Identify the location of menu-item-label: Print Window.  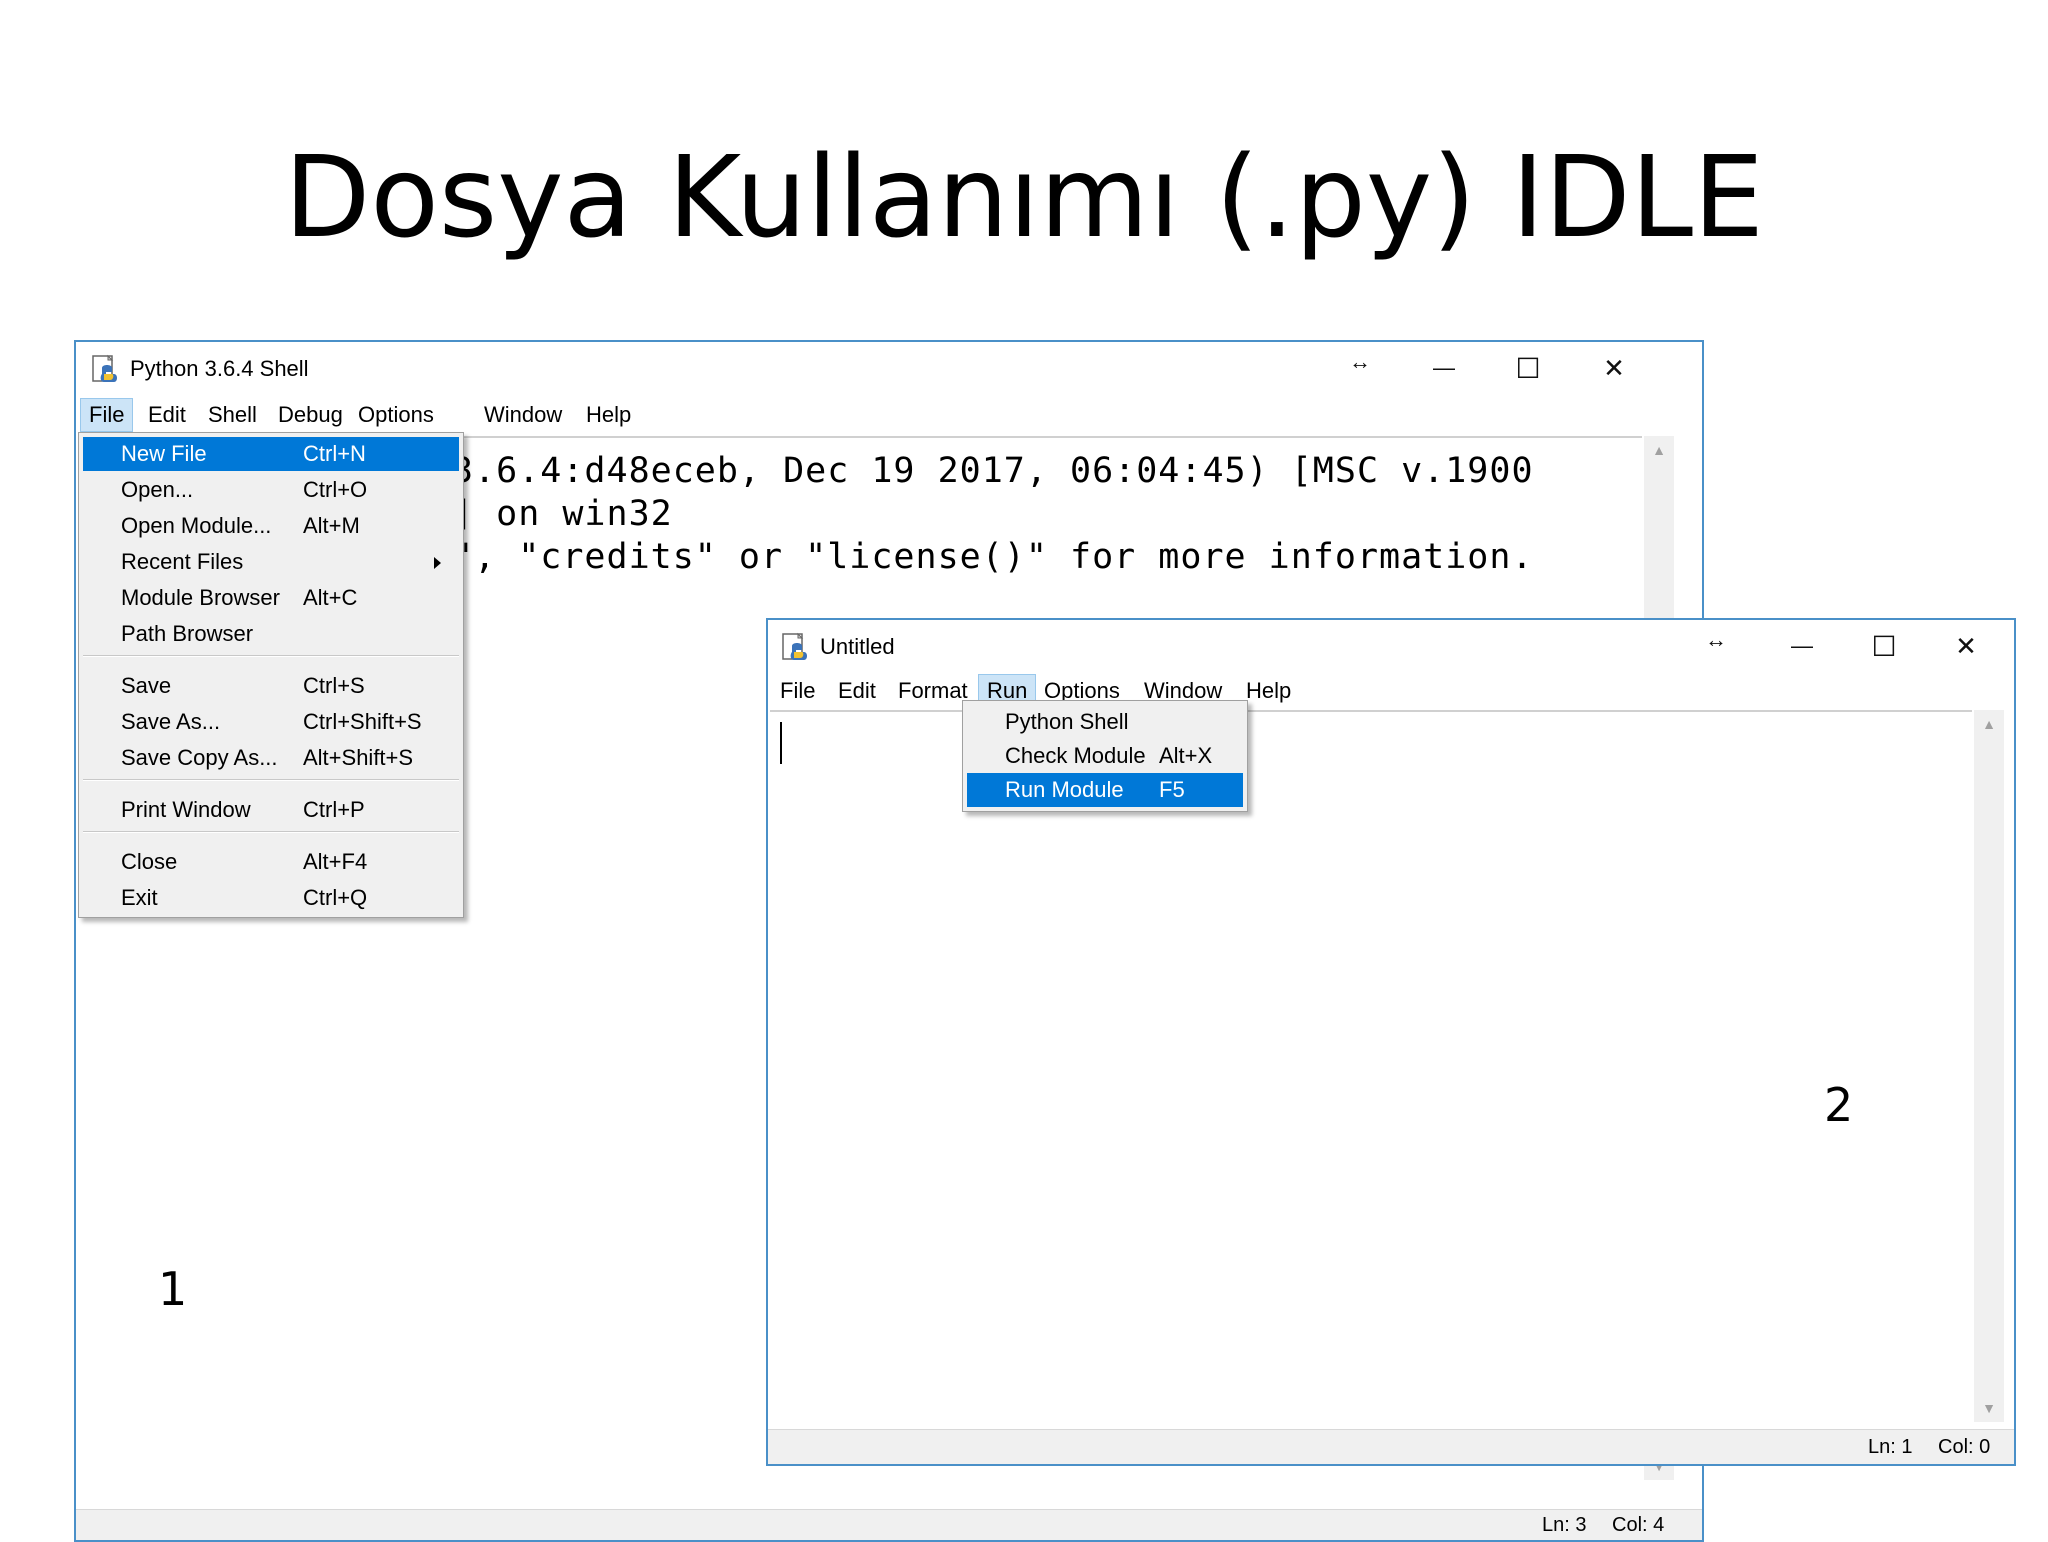
(186, 809).